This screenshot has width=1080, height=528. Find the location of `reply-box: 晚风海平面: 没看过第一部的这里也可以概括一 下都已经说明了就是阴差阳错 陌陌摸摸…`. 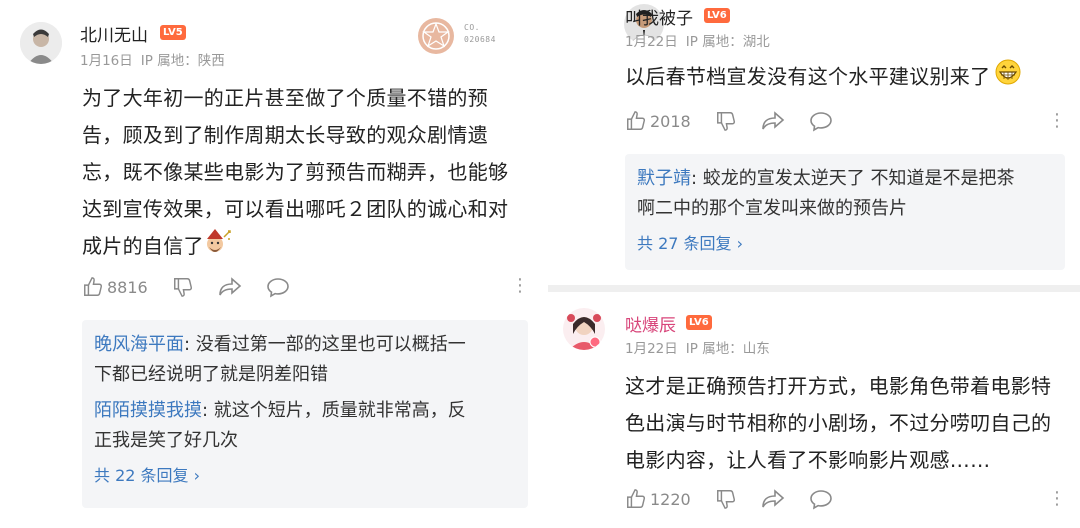

reply-box: 晚风海平面: 没看过第一部的这里也可以概括一 下都已经说明了就是阴差阳错 陌陌摸摸… is located at coordinates (305, 414).